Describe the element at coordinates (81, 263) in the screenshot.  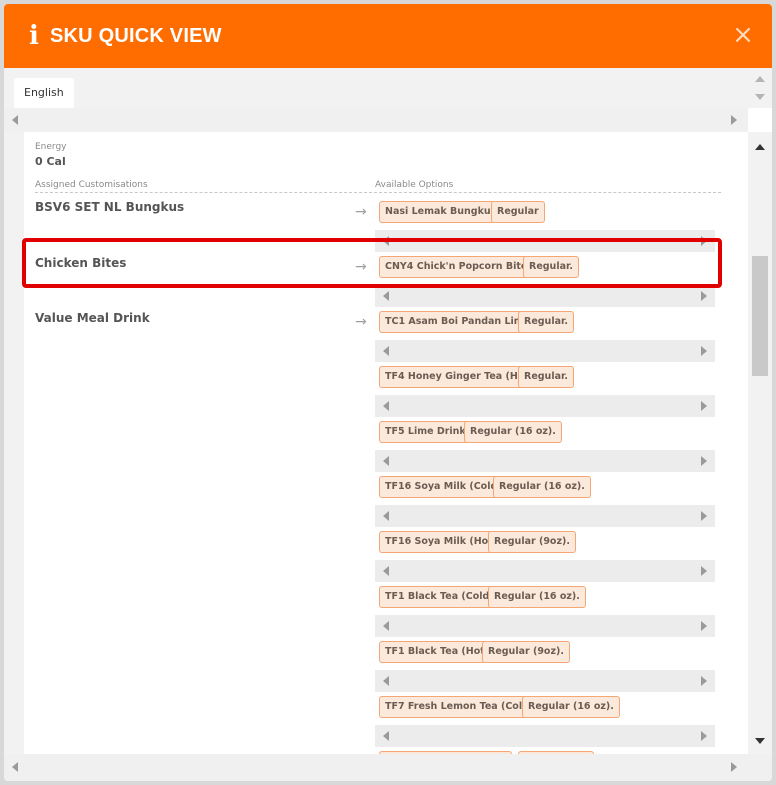
I see `customisation-name: Chicken Bites` at that location.